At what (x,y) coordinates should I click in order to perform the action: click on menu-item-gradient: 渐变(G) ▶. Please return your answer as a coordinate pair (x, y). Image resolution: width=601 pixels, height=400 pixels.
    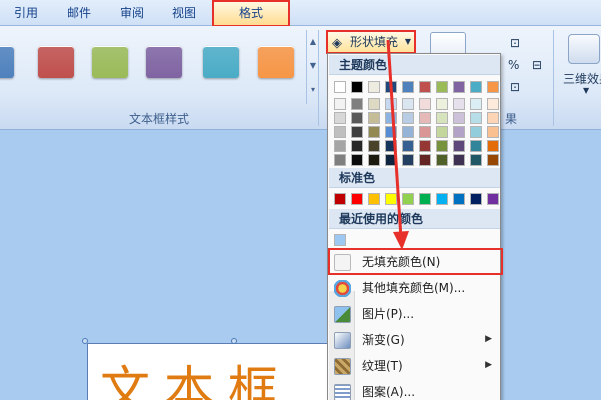
    Looking at the image, I should click on (414, 340).